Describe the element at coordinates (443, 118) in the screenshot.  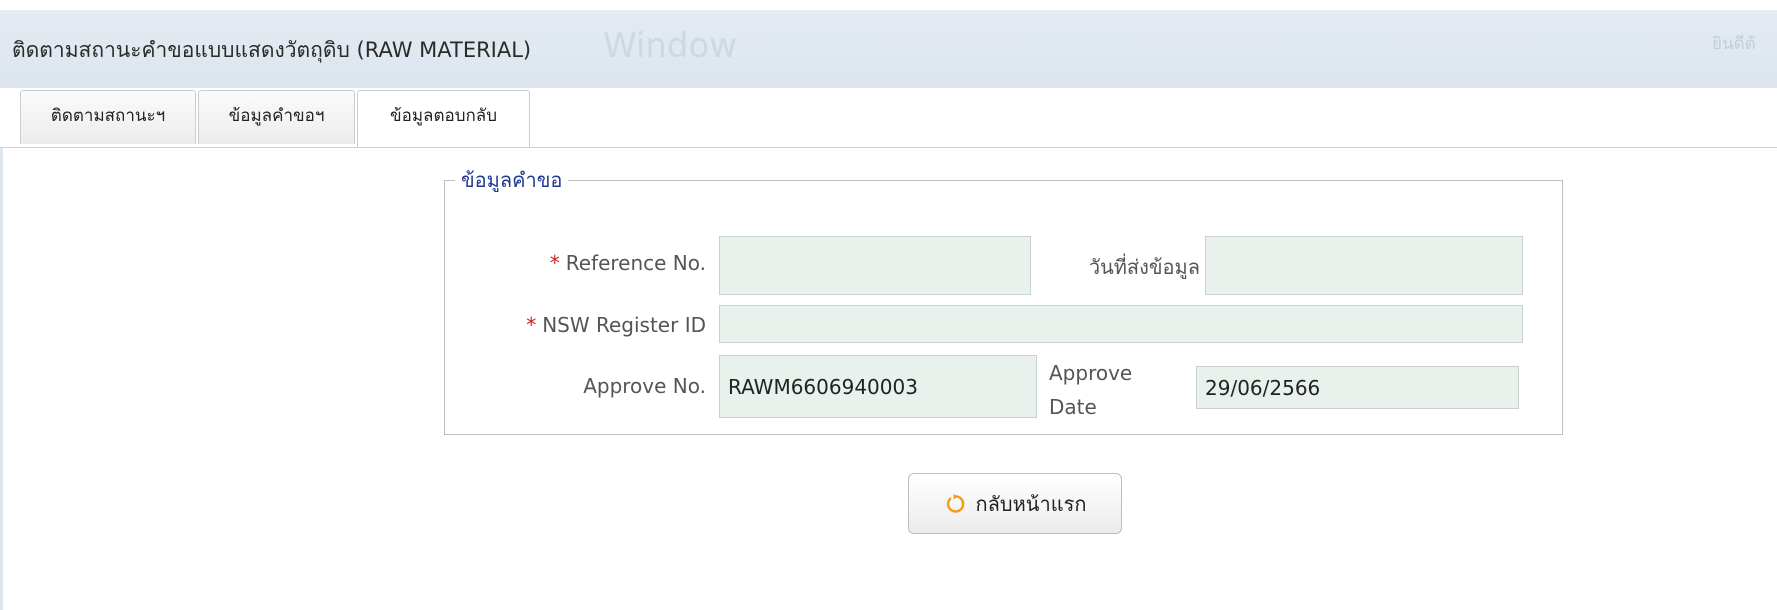
I see `tab-response-info: ข้อมูลตอบกลับ` at that location.